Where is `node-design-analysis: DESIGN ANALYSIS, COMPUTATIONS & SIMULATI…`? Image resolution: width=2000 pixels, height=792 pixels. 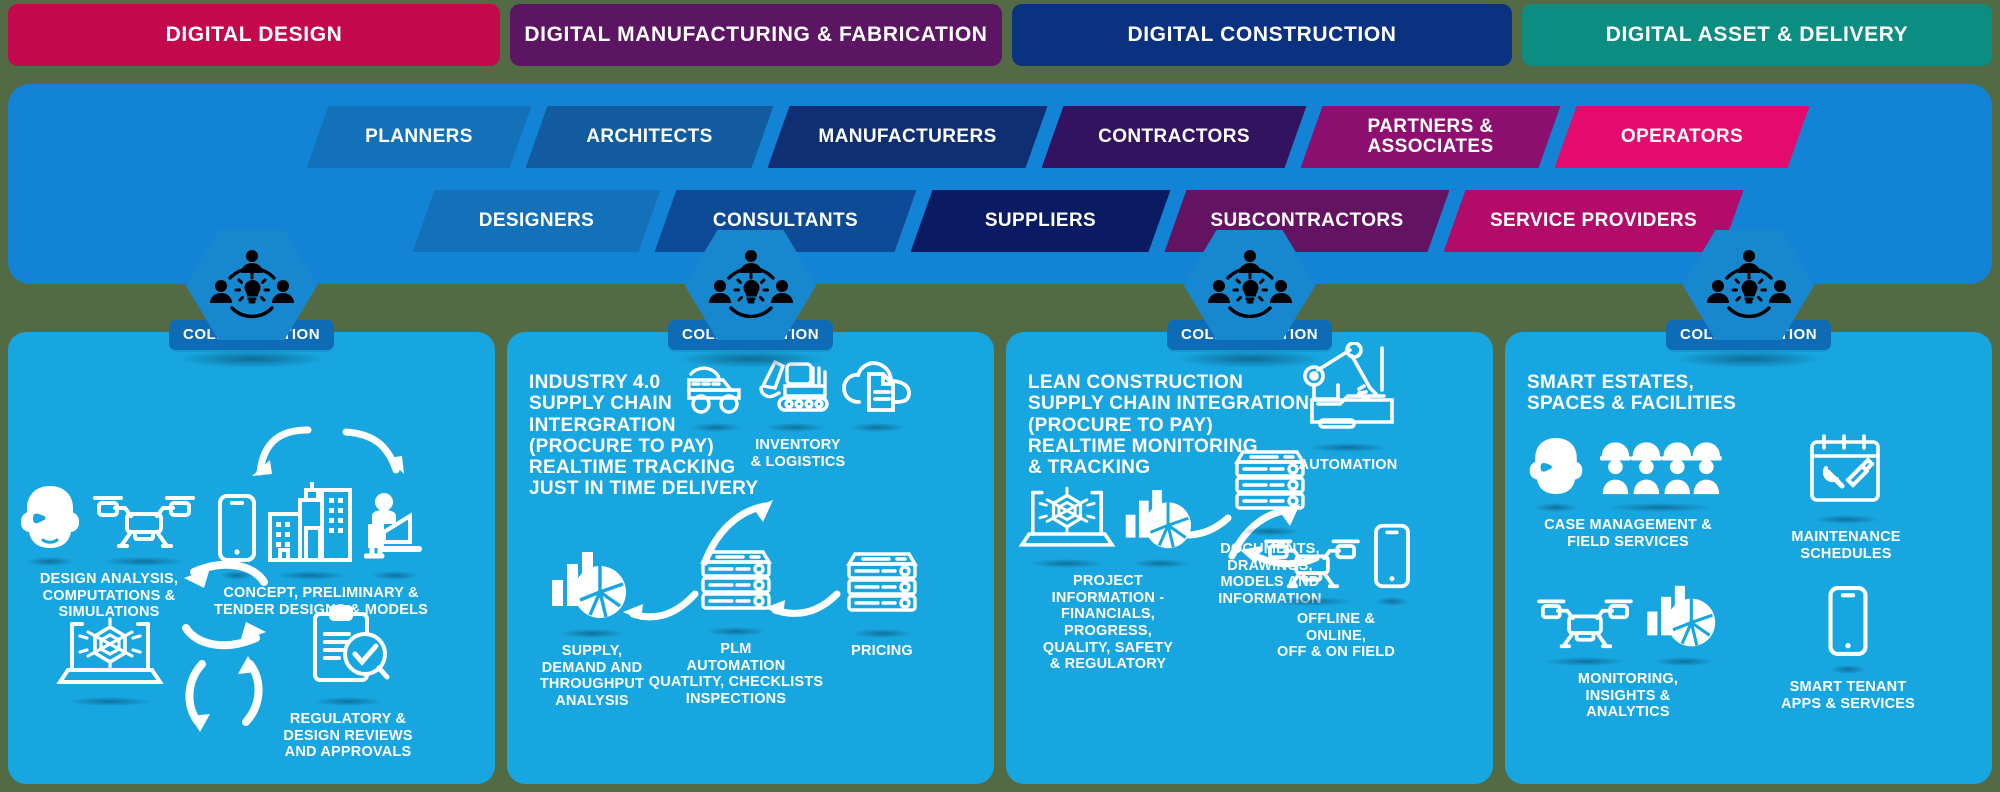 node-design-analysis: DESIGN ANALYSIS, COMPUTATIONS & SIMULATI… is located at coordinates (109, 552).